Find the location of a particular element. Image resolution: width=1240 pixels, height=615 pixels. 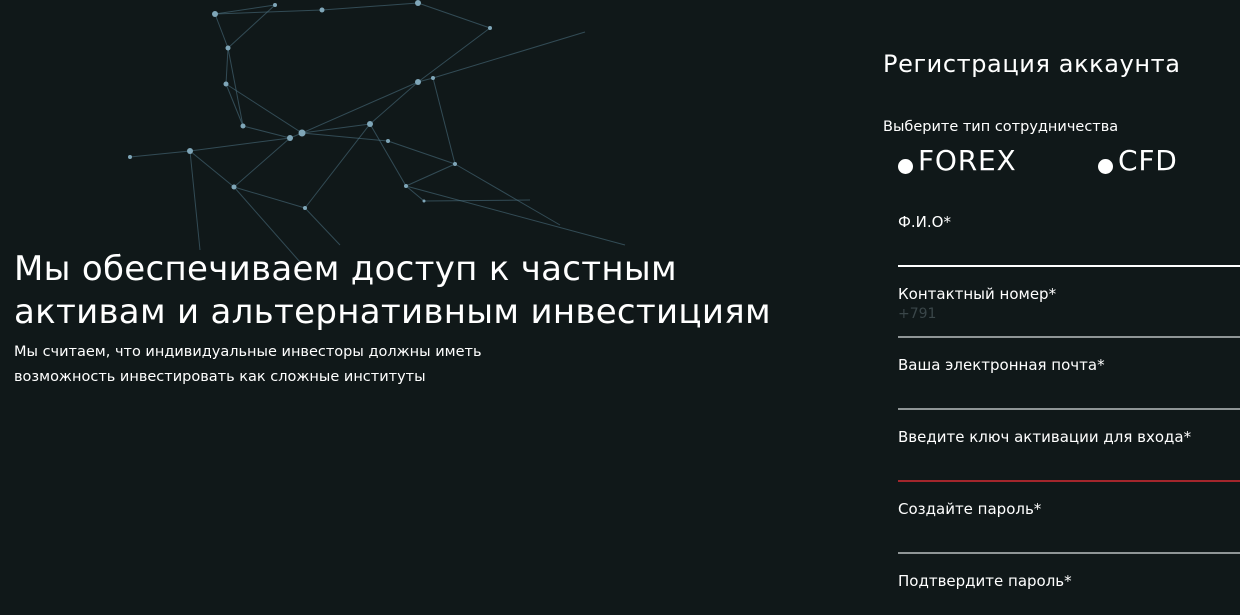

radio-forex-label: FOREX is located at coordinates (967, 160).